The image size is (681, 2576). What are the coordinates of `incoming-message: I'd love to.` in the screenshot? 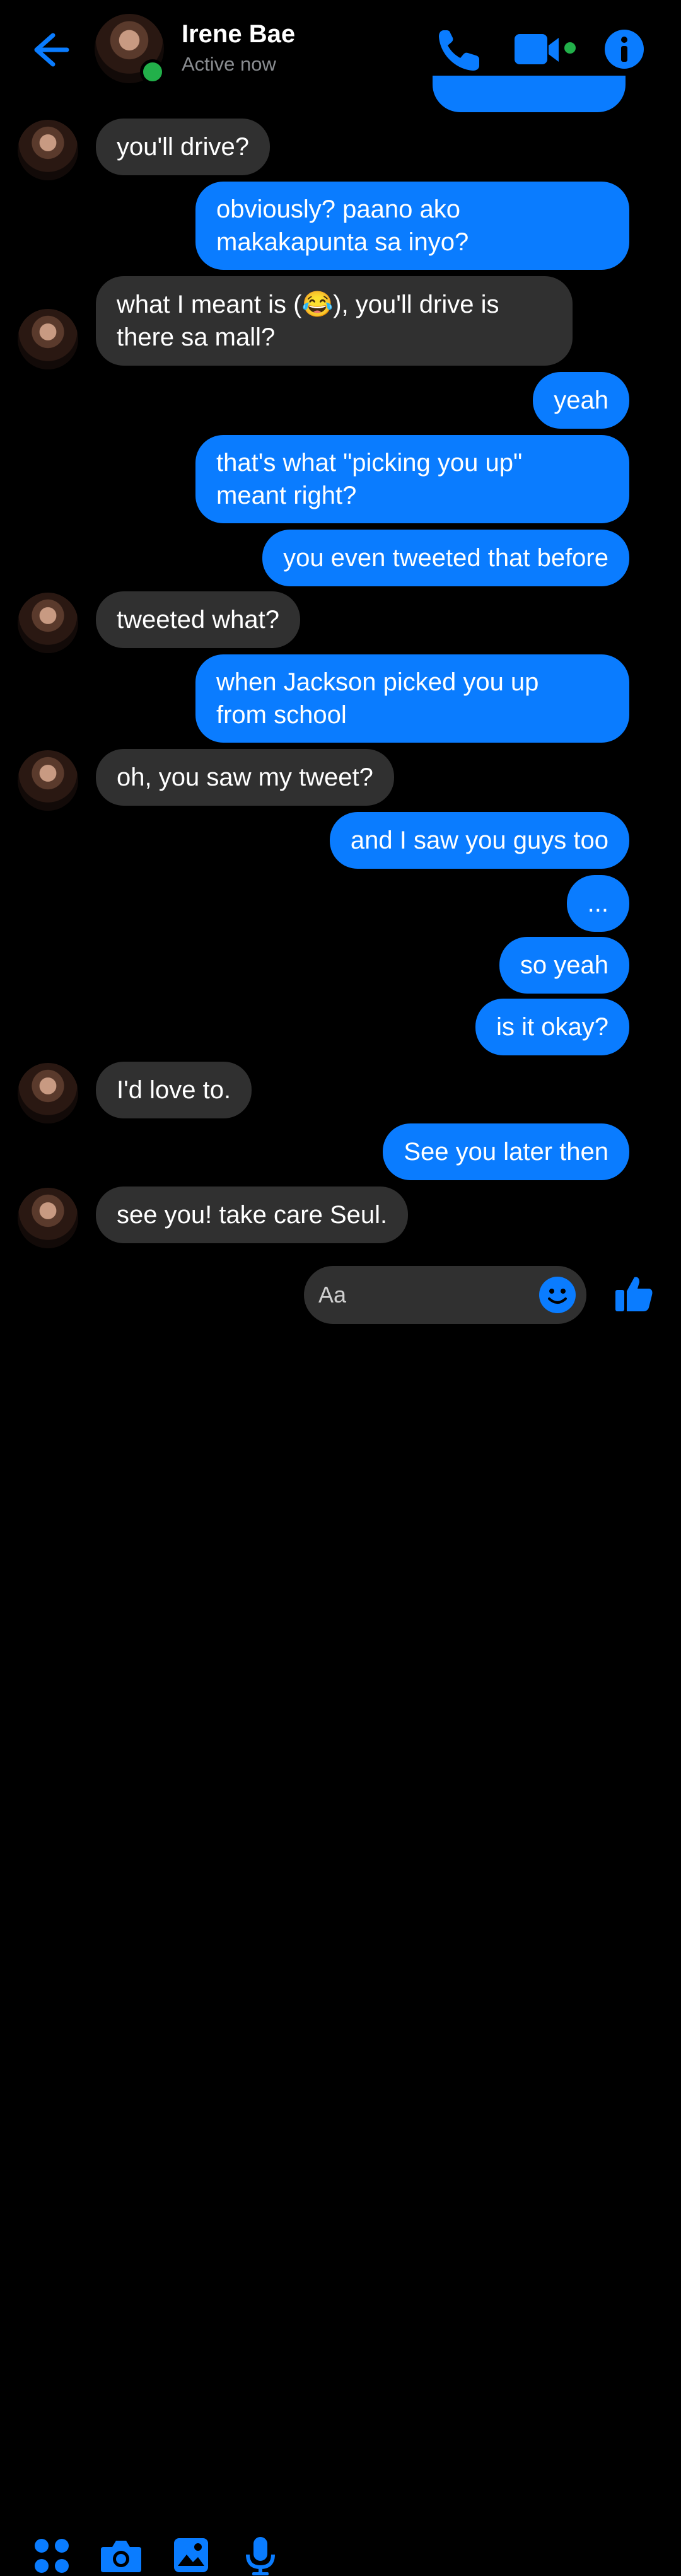 It's located at (174, 1090).